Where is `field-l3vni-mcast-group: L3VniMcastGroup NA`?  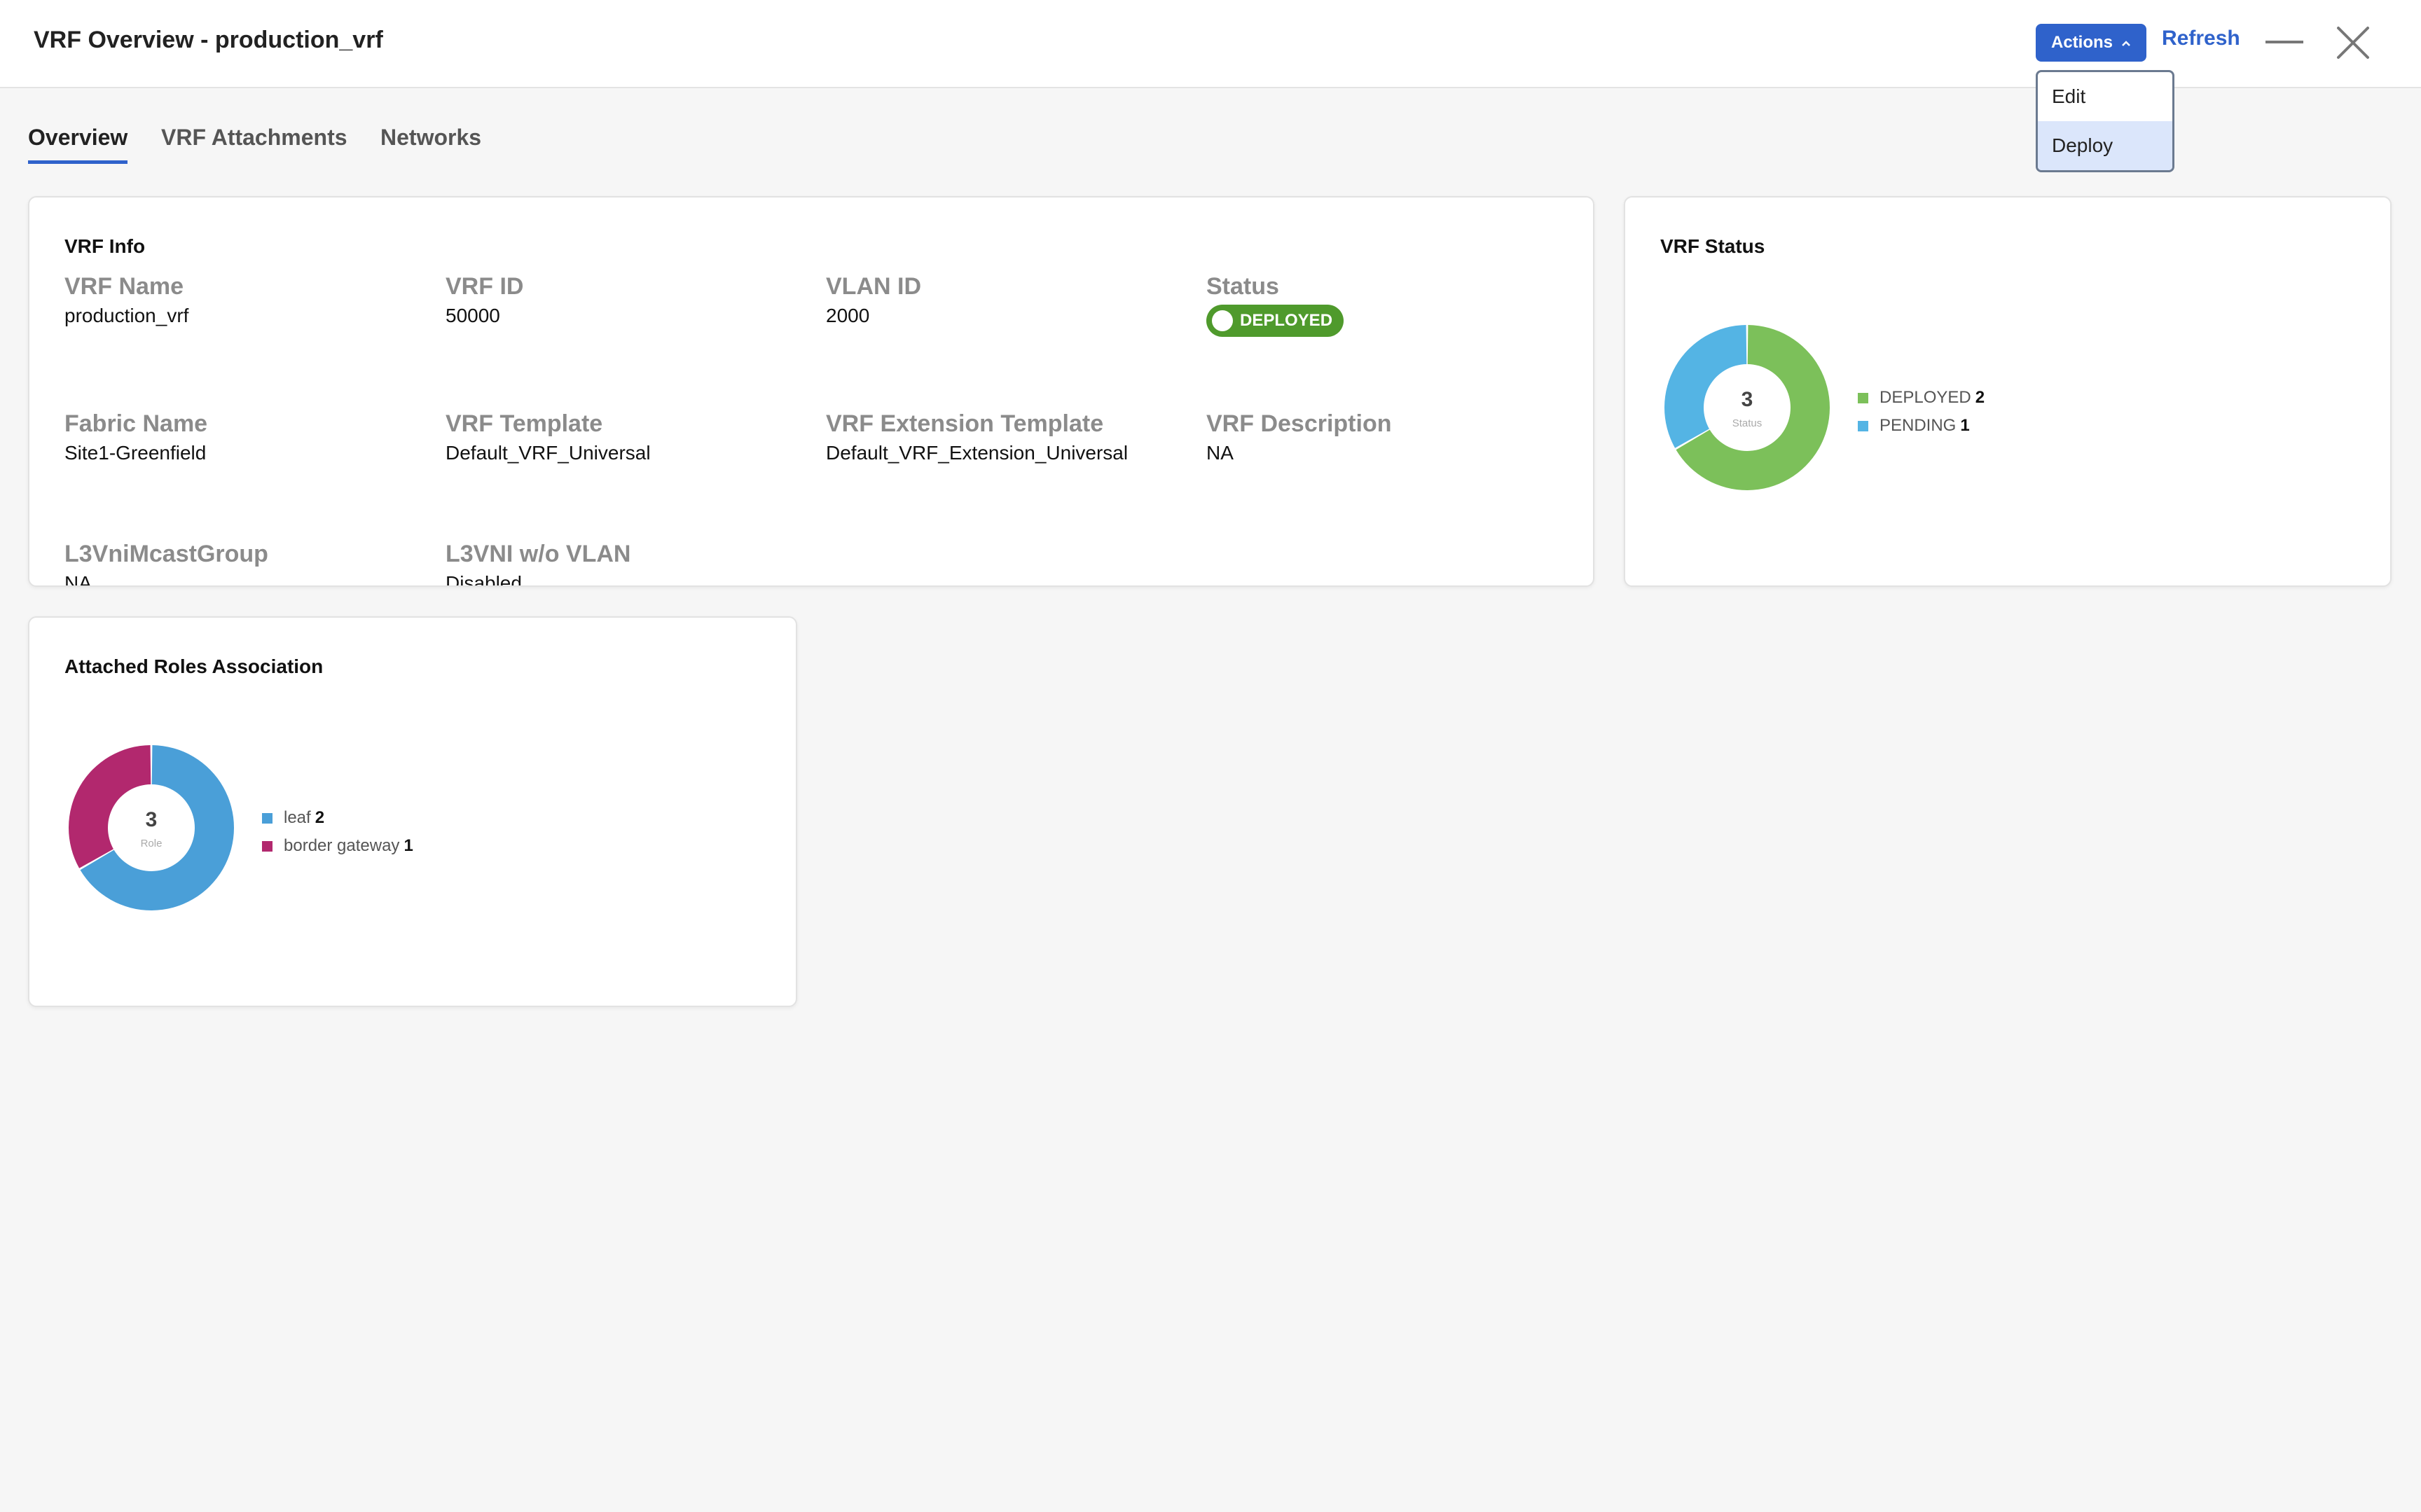
field-l3vni-mcast-group: L3VniMcastGroup NA is located at coordinates (166, 564).